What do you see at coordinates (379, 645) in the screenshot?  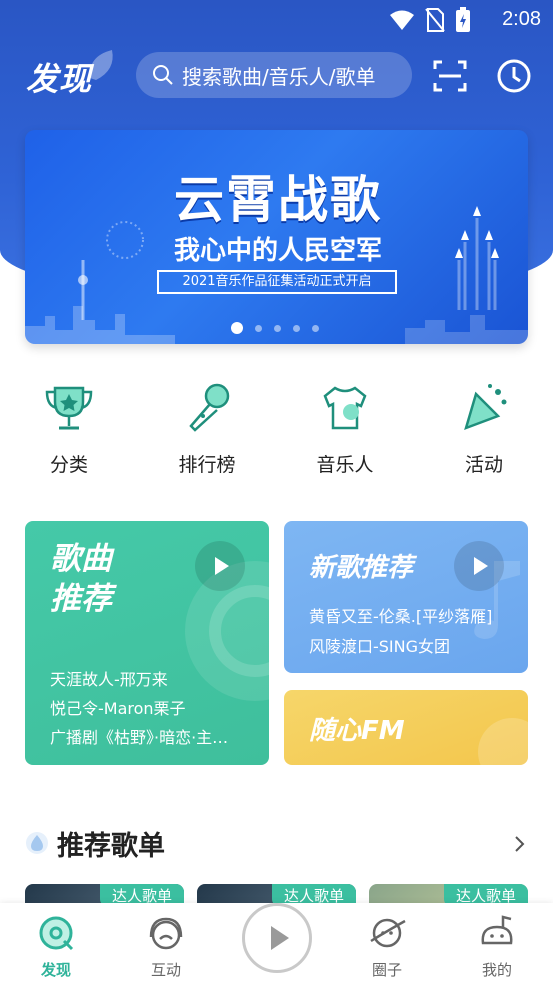 I see `new-song-item: 风陵渡口-SING女团` at bounding box center [379, 645].